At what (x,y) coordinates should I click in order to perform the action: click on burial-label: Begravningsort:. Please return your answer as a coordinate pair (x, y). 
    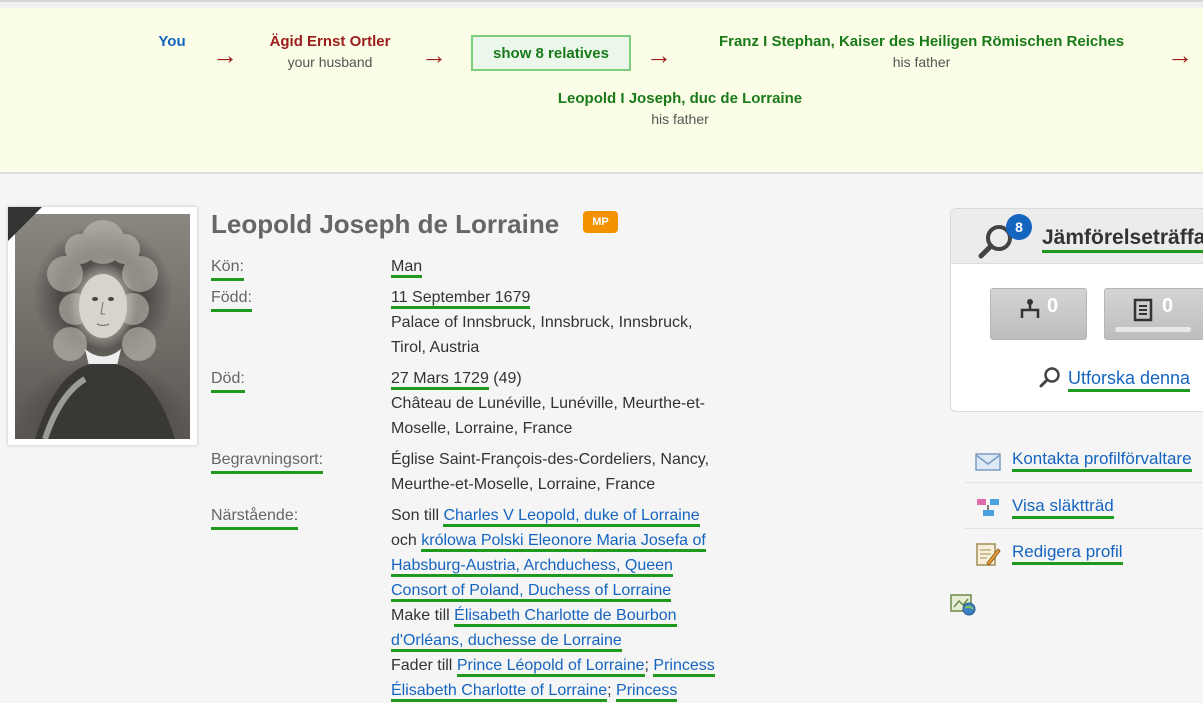
    Looking at the image, I should click on (267, 462).